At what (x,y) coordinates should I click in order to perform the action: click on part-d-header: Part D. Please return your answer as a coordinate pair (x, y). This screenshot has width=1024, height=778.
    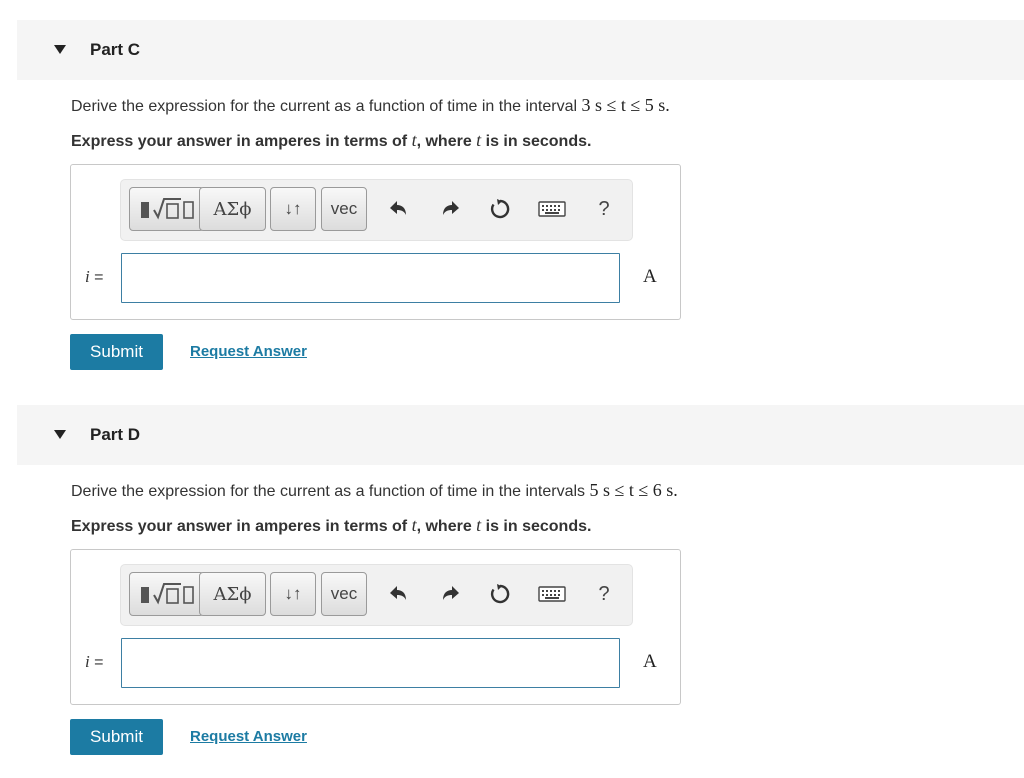
    Looking at the image, I should click on (520, 435).